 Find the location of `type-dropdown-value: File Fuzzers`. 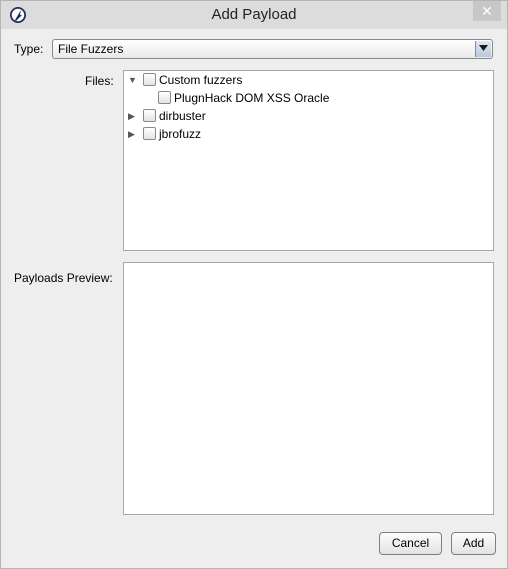

type-dropdown-value: File Fuzzers is located at coordinates (91, 49).